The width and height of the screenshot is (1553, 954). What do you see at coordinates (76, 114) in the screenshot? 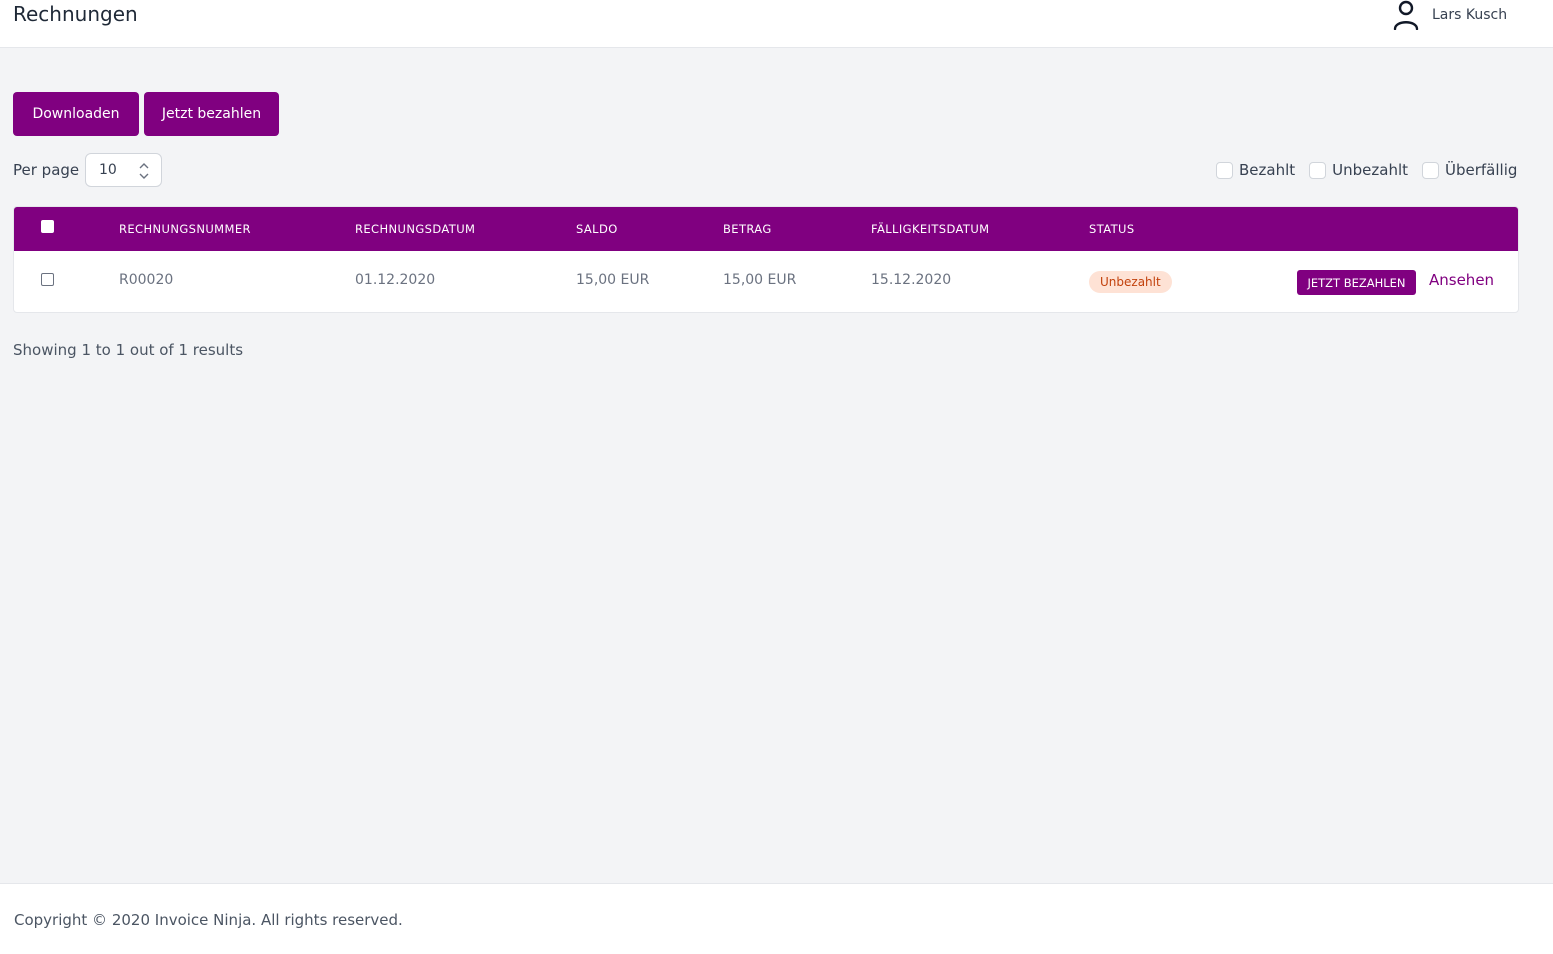
I see `download-button: Downloaden` at bounding box center [76, 114].